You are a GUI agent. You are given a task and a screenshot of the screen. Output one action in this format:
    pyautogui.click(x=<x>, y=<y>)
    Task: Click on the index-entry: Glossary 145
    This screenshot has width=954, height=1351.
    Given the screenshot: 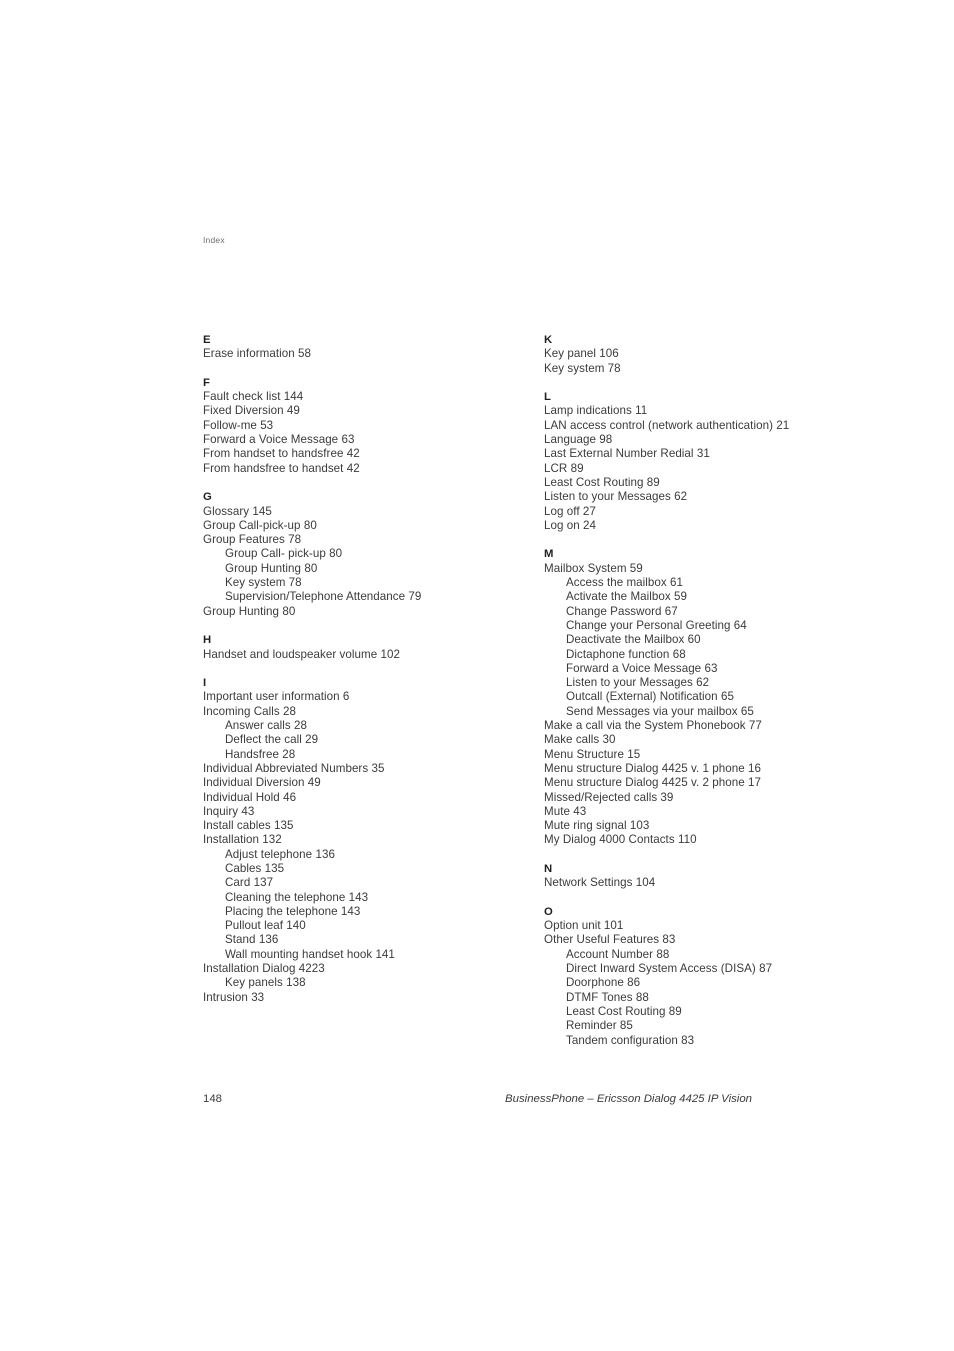 What is the action you would take?
    pyautogui.click(x=237, y=511)
    